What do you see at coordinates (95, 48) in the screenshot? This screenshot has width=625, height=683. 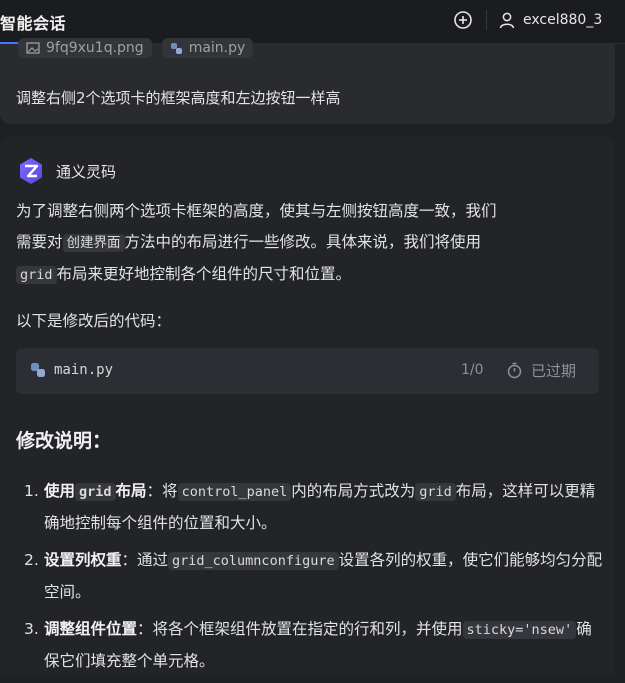 I see `attachment-name: 9fq9xu1q.png` at bounding box center [95, 48].